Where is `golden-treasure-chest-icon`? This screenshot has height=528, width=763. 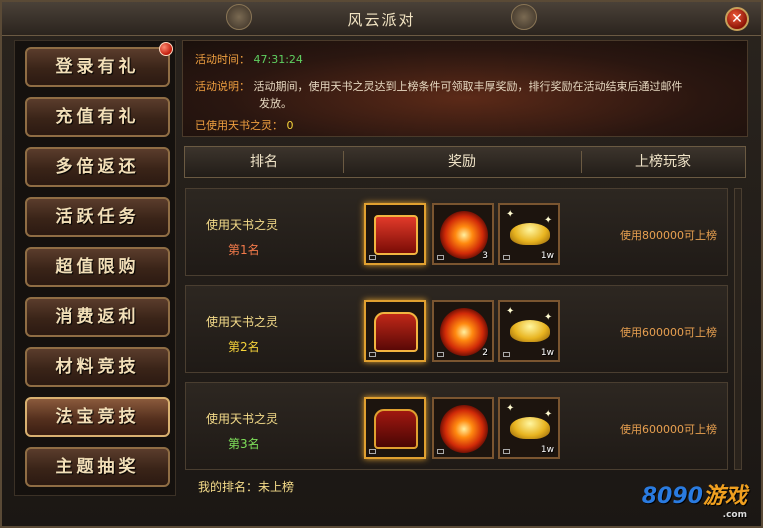 golden-treasure-chest-icon is located at coordinates (396, 332).